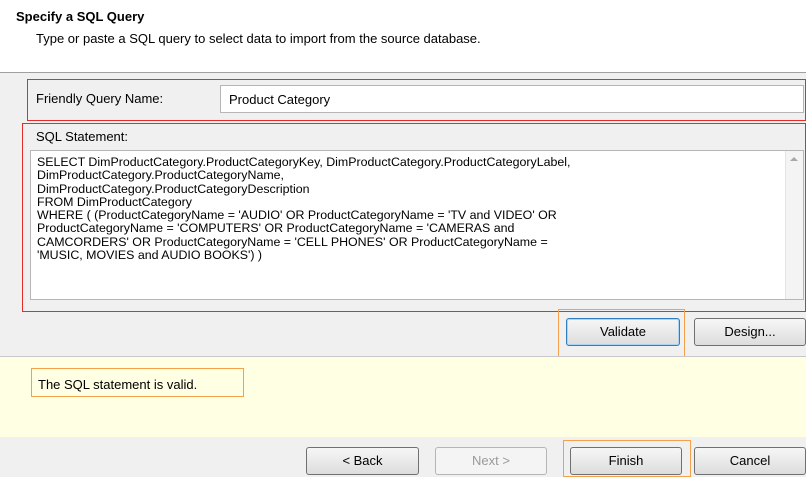 Image resolution: width=806 pixels, height=477 pixels. I want to click on friendly-query-name-input, so click(512, 99).